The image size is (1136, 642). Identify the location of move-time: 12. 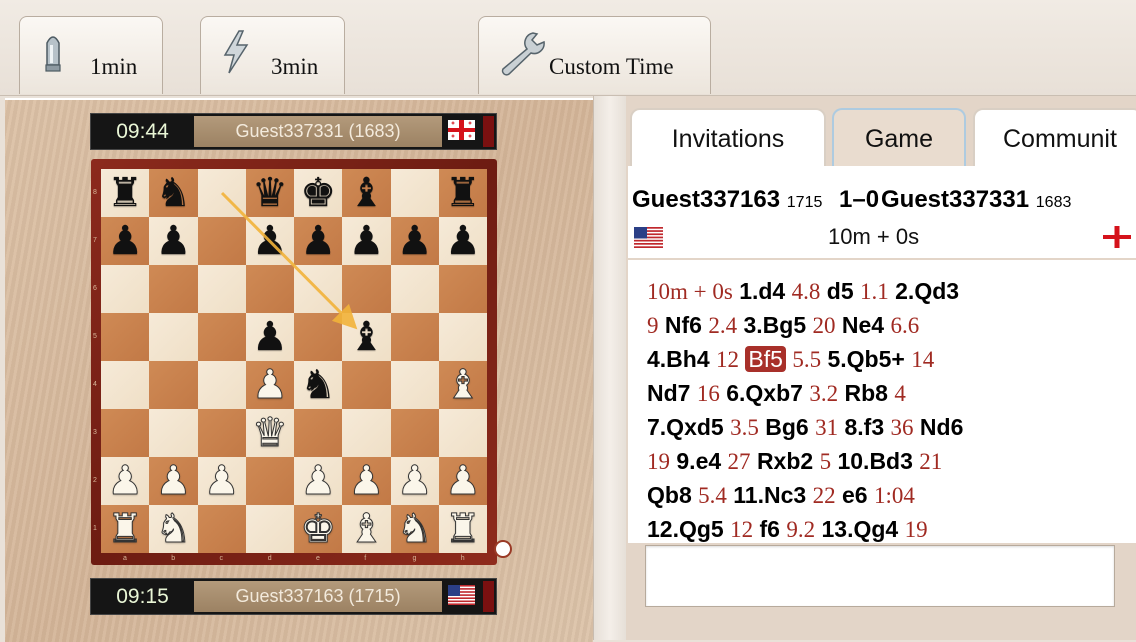
(728, 359).